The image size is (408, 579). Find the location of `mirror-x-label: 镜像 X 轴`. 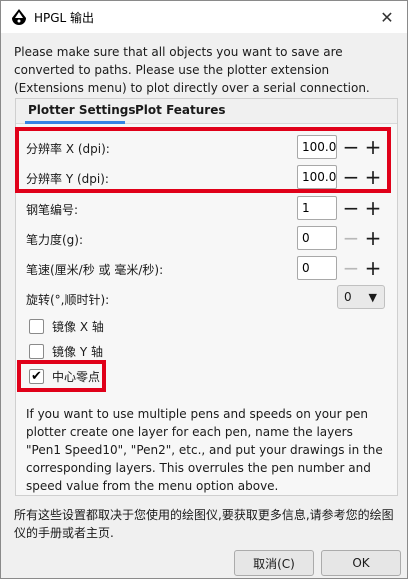

mirror-x-label: 镜像 X 轴 is located at coordinates (78, 326).